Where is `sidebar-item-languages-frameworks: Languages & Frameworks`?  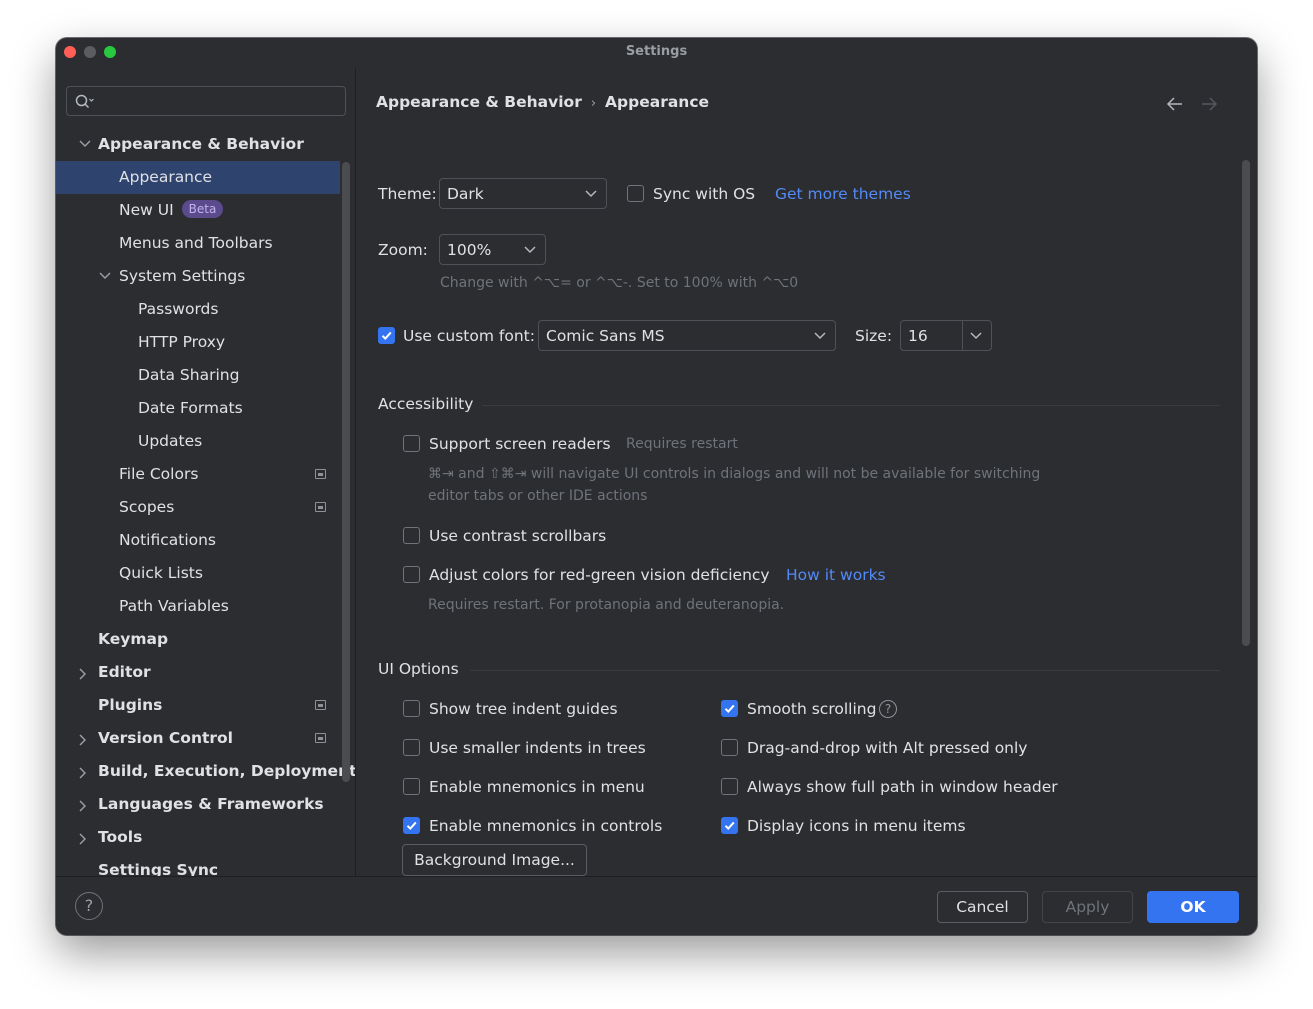
sidebar-item-languages-frameworks: Languages & Frameworks is located at coordinates (198, 804).